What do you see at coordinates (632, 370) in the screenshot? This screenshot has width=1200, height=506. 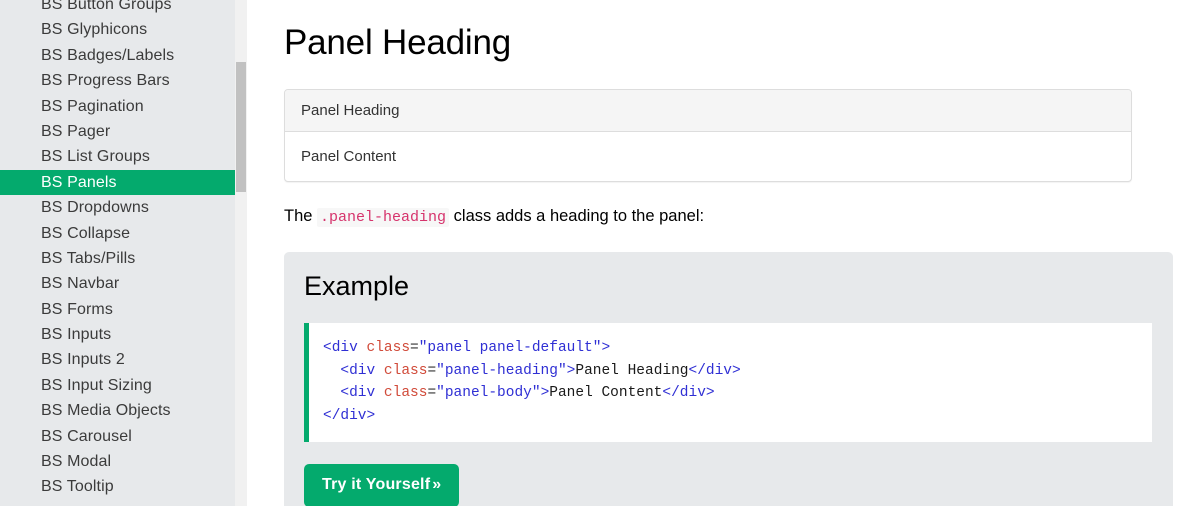 I see `code-token: Panel Heading` at bounding box center [632, 370].